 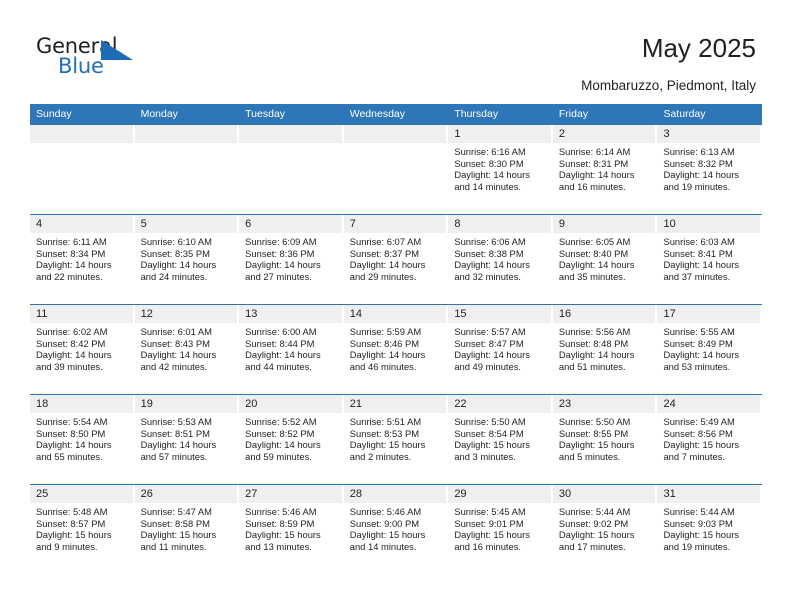 What do you see at coordinates (490, 241) in the screenshot?
I see `sunrise-time: Sunrise: 6:06 AM` at bounding box center [490, 241].